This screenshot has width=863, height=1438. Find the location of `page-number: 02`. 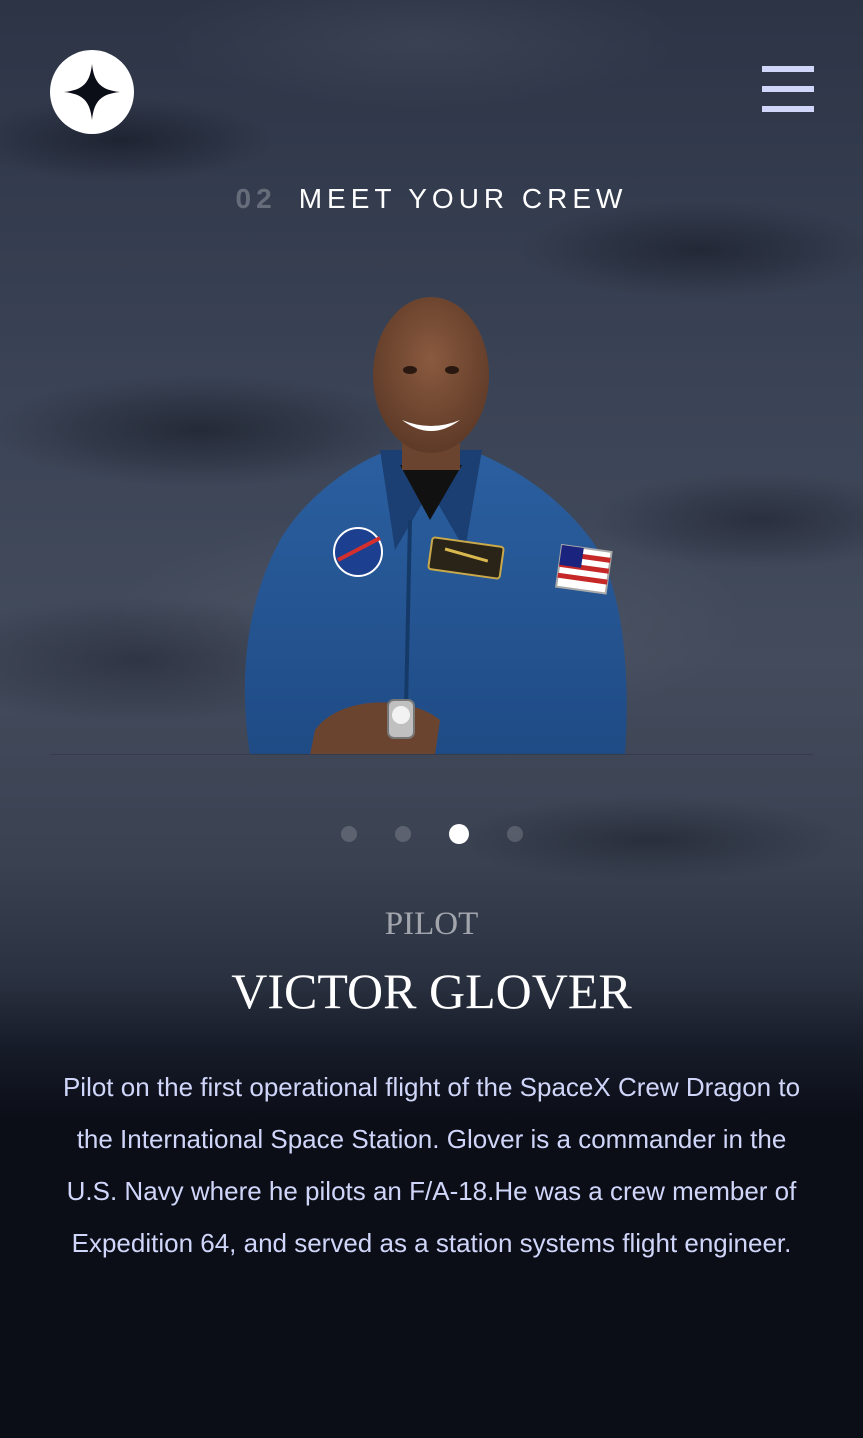

page-number: 02 is located at coordinates (256, 198).